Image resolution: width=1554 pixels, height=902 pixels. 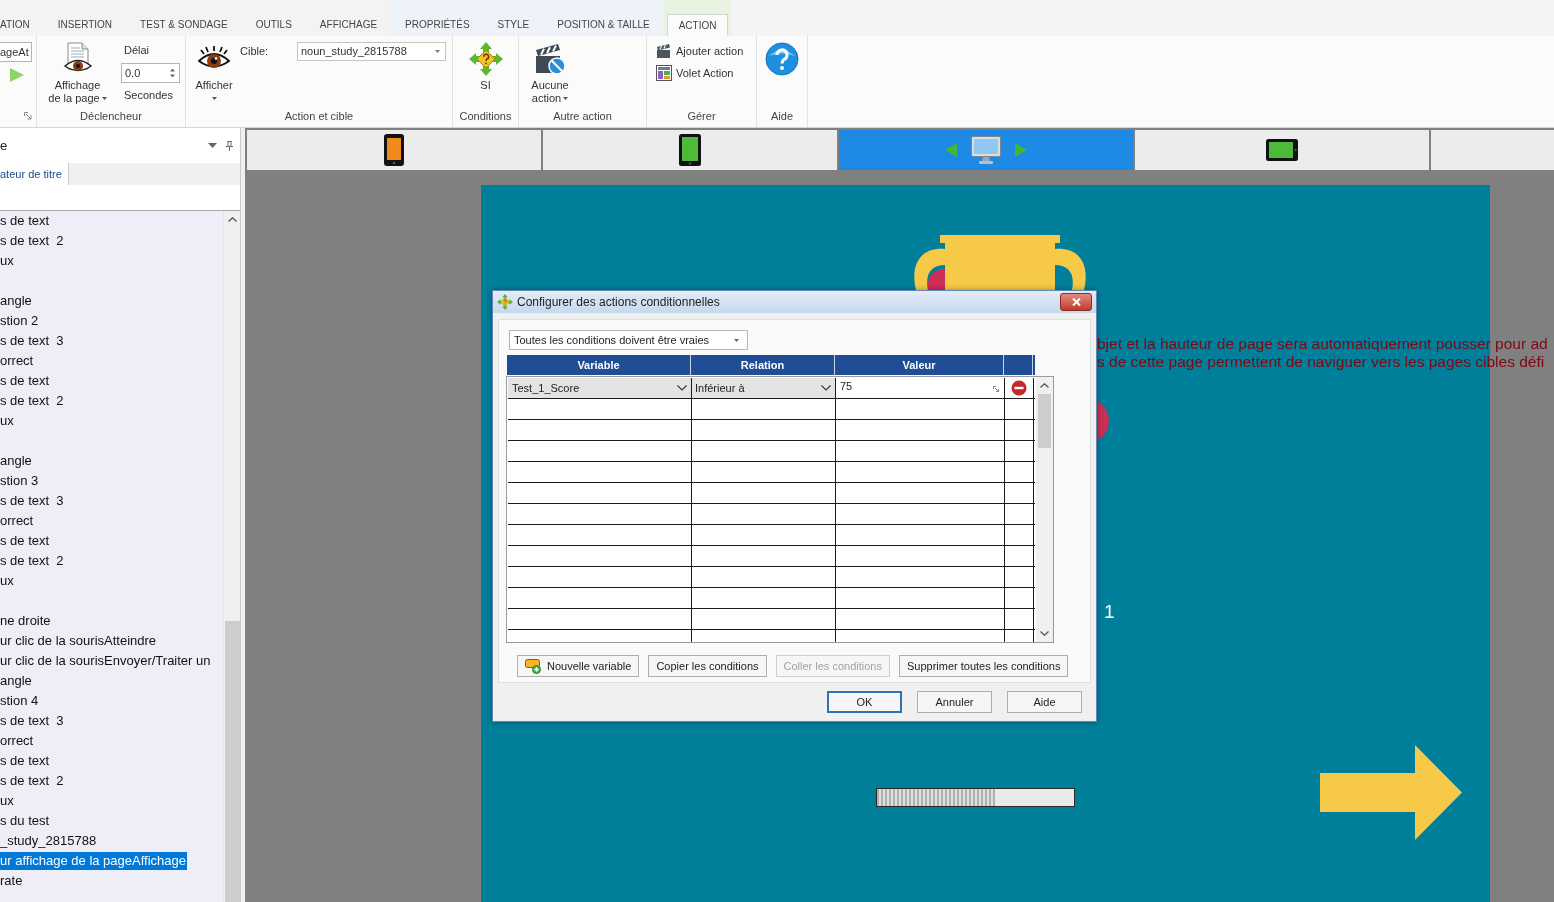 I want to click on ribbon-tab: ATION, so click(x=22, y=25).